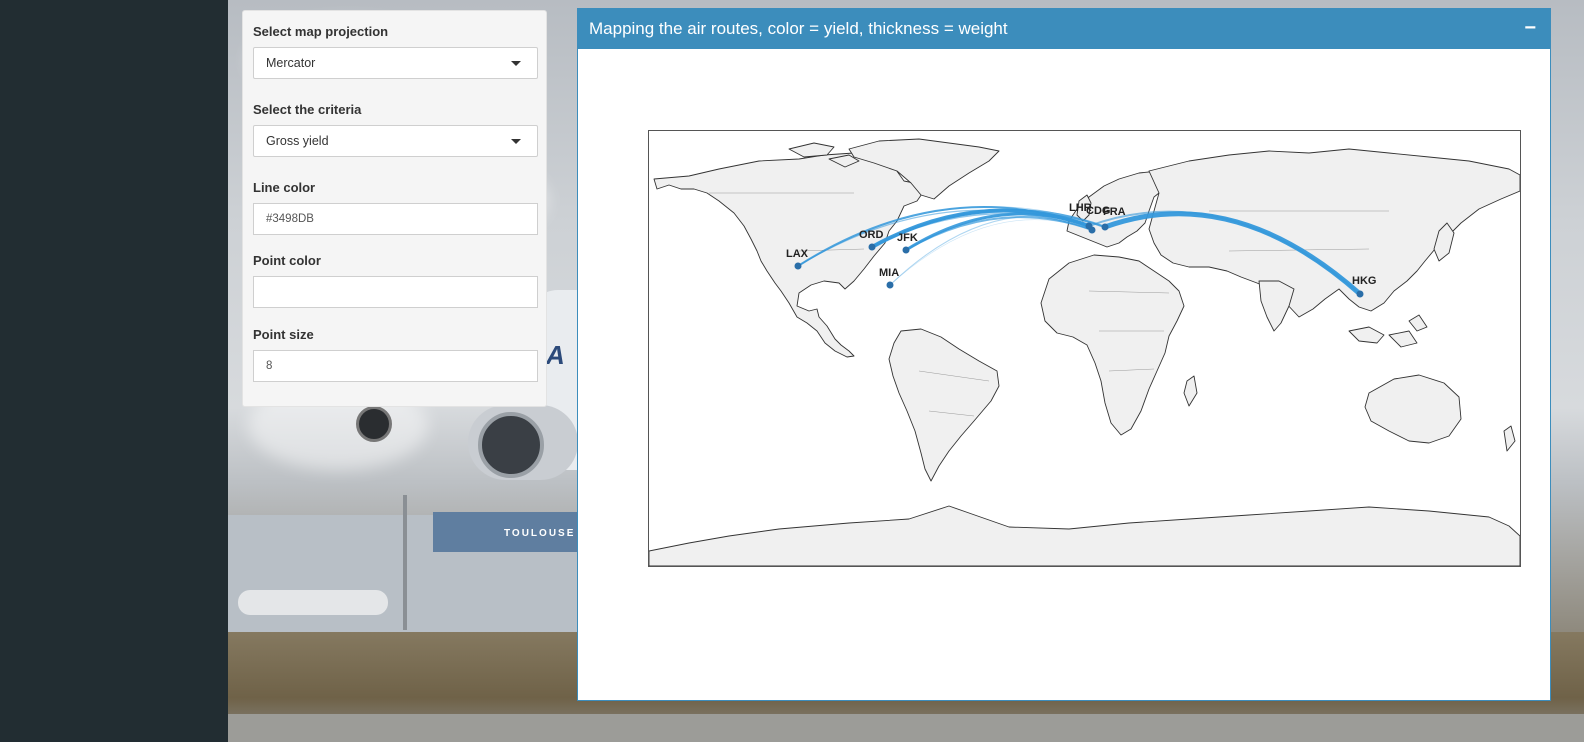 Image resolution: width=1584 pixels, height=742 pixels. I want to click on africa-shape, so click(1112, 345).